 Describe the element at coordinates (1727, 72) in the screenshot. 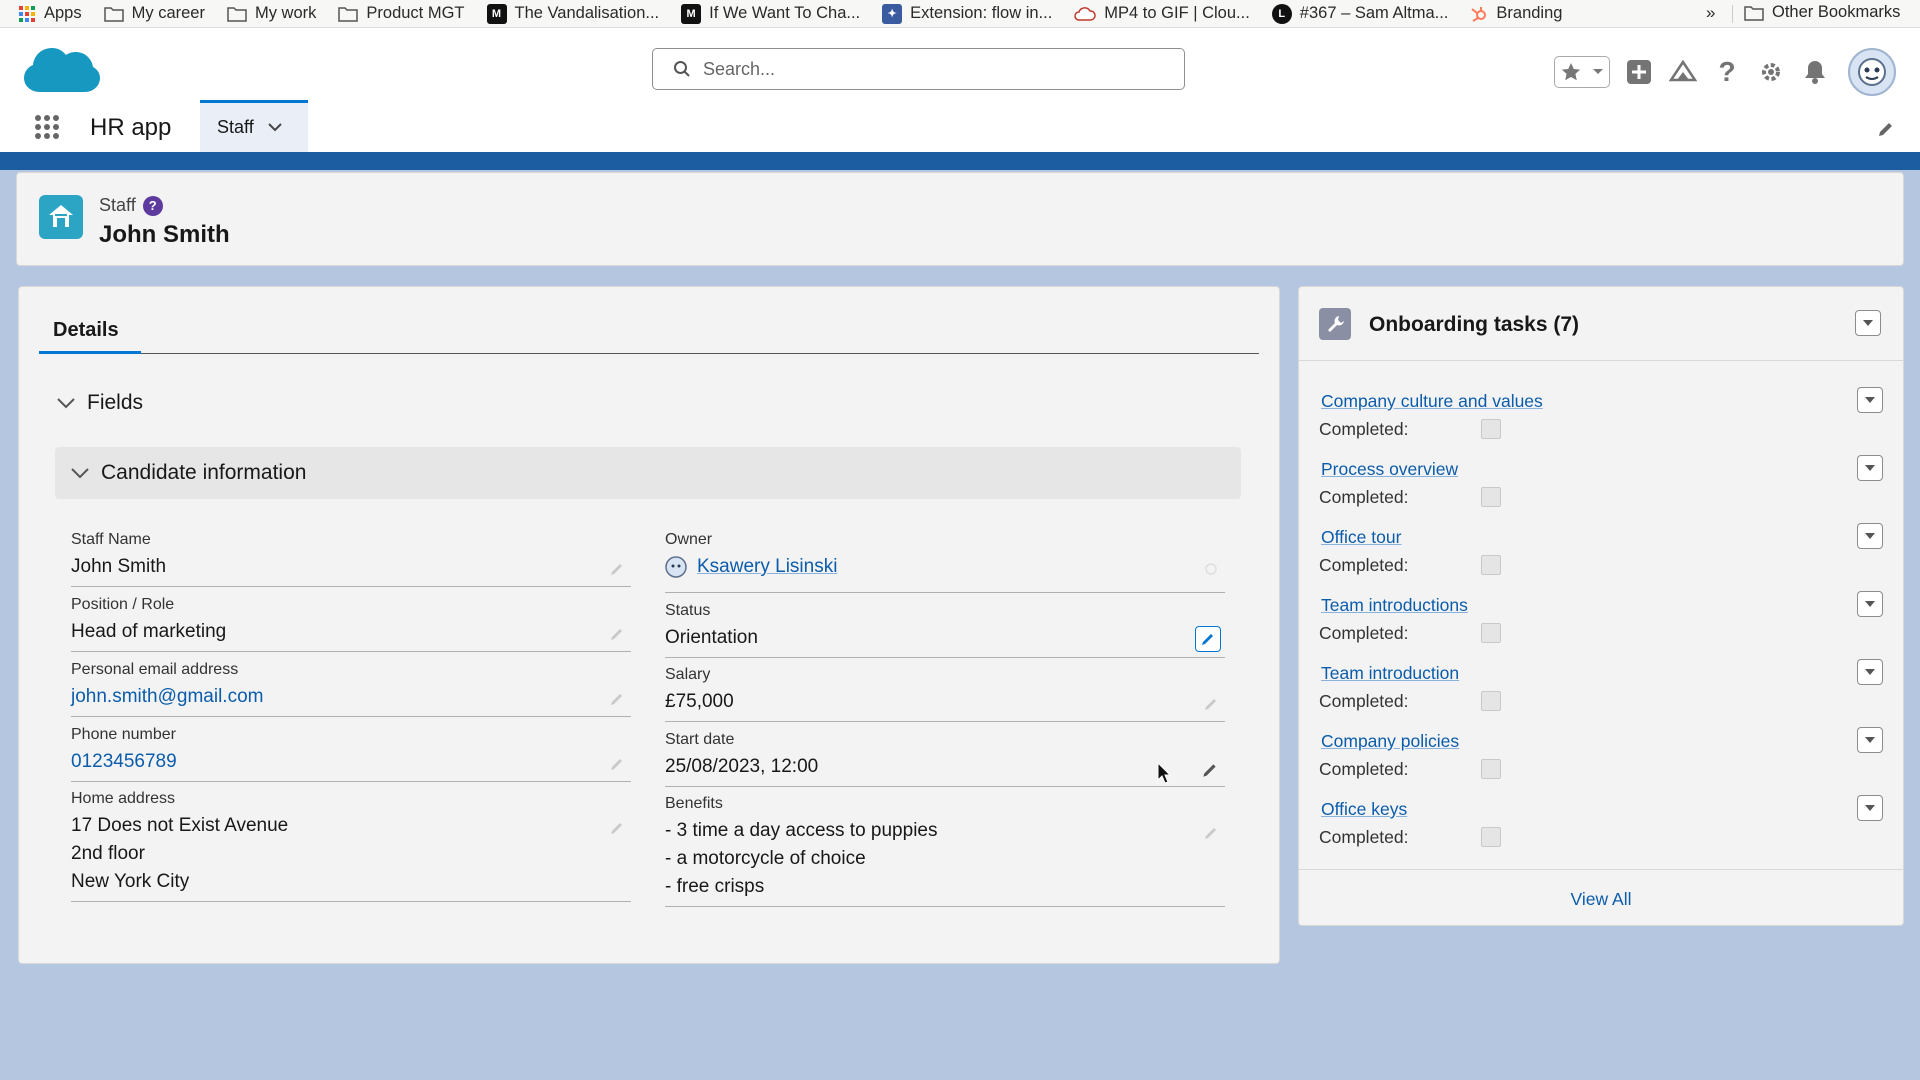

I see `help-button: ?` at that location.